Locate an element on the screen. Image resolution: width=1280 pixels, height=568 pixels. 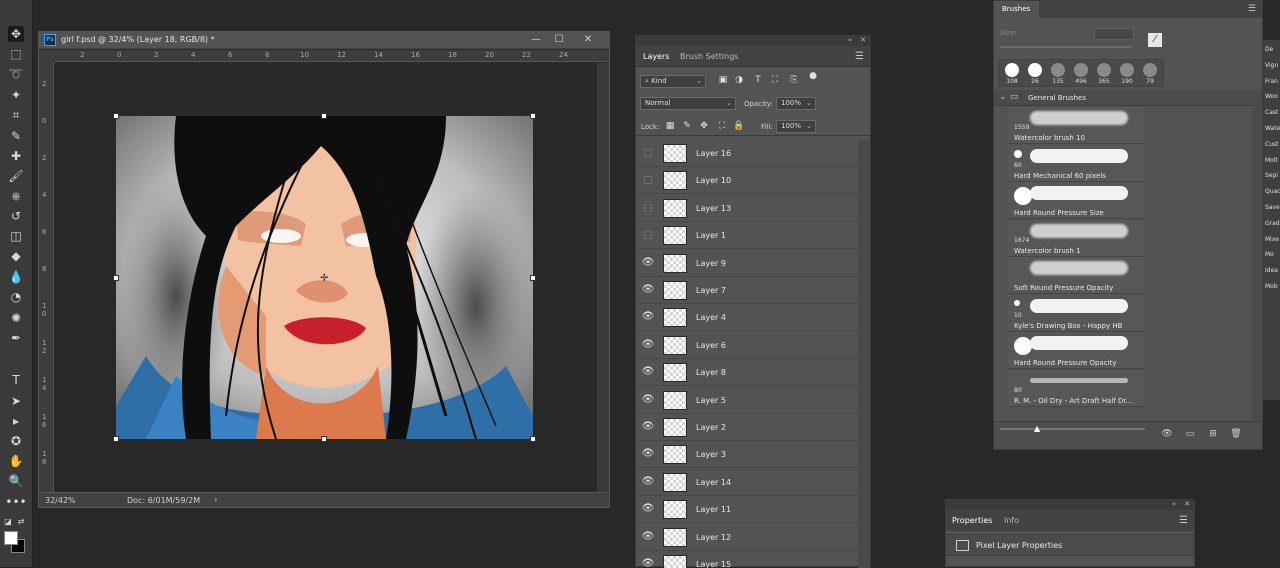
sponge-tool-icon: ✺ is located at coordinates (16, 318).